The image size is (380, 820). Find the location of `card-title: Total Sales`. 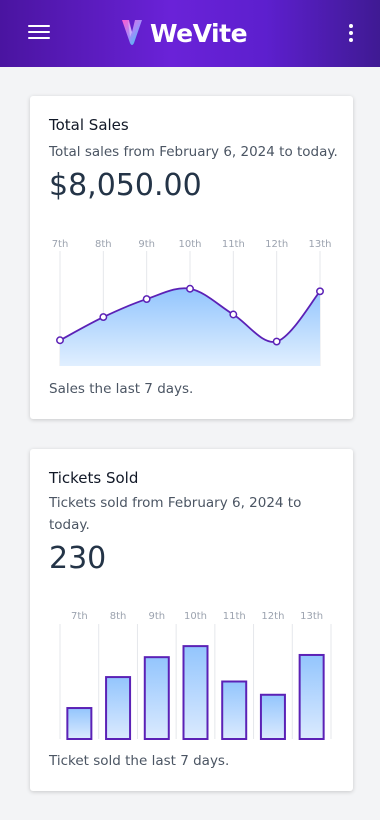

card-title: Total Sales is located at coordinates (89, 125).